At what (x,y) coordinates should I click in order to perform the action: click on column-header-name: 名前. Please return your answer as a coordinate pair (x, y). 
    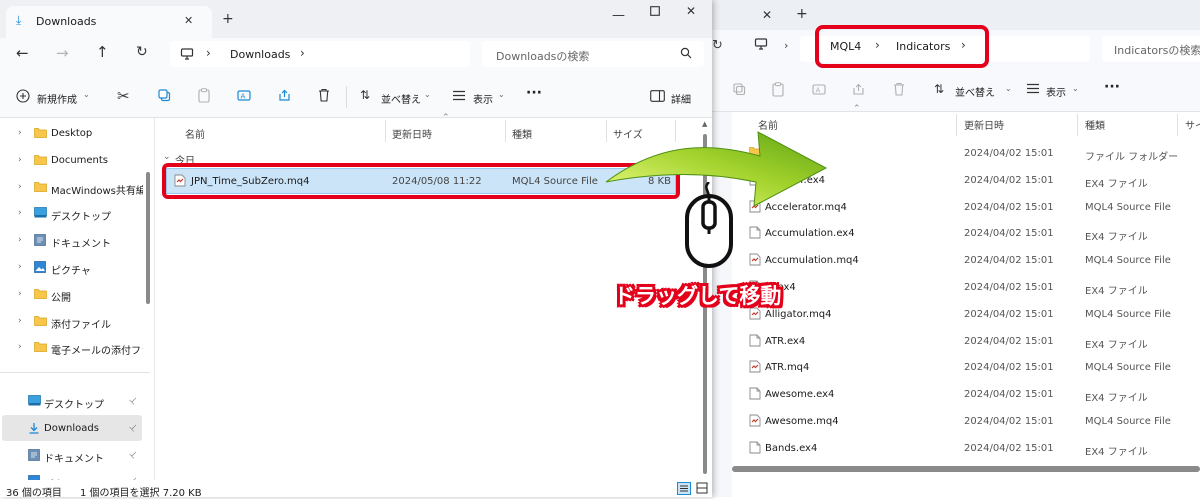
    Looking at the image, I should click on (195, 133).